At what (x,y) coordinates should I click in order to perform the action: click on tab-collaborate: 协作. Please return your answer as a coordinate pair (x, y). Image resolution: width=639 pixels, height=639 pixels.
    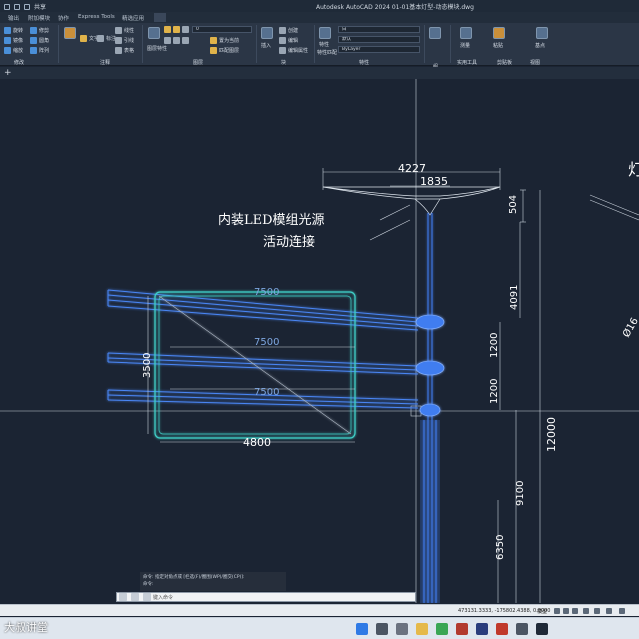
    Looking at the image, I should click on (63, 18).